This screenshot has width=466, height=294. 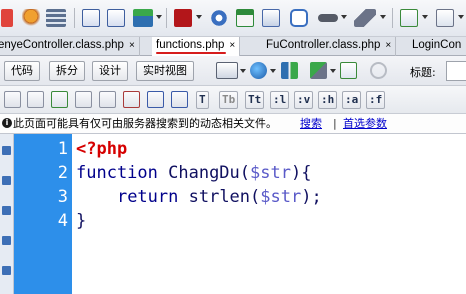 What do you see at coordinates (376, 100) in the screenshot?
I see `format-button-f: :f` at bounding box center [376, 100].